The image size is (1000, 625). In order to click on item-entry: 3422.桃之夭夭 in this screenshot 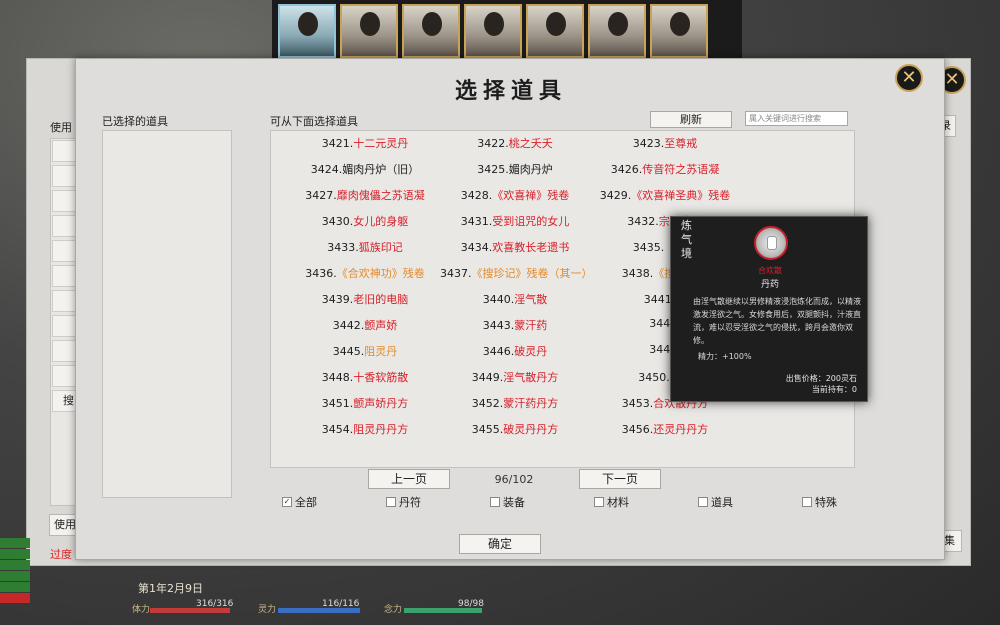, I will do `click(515, 143)`.